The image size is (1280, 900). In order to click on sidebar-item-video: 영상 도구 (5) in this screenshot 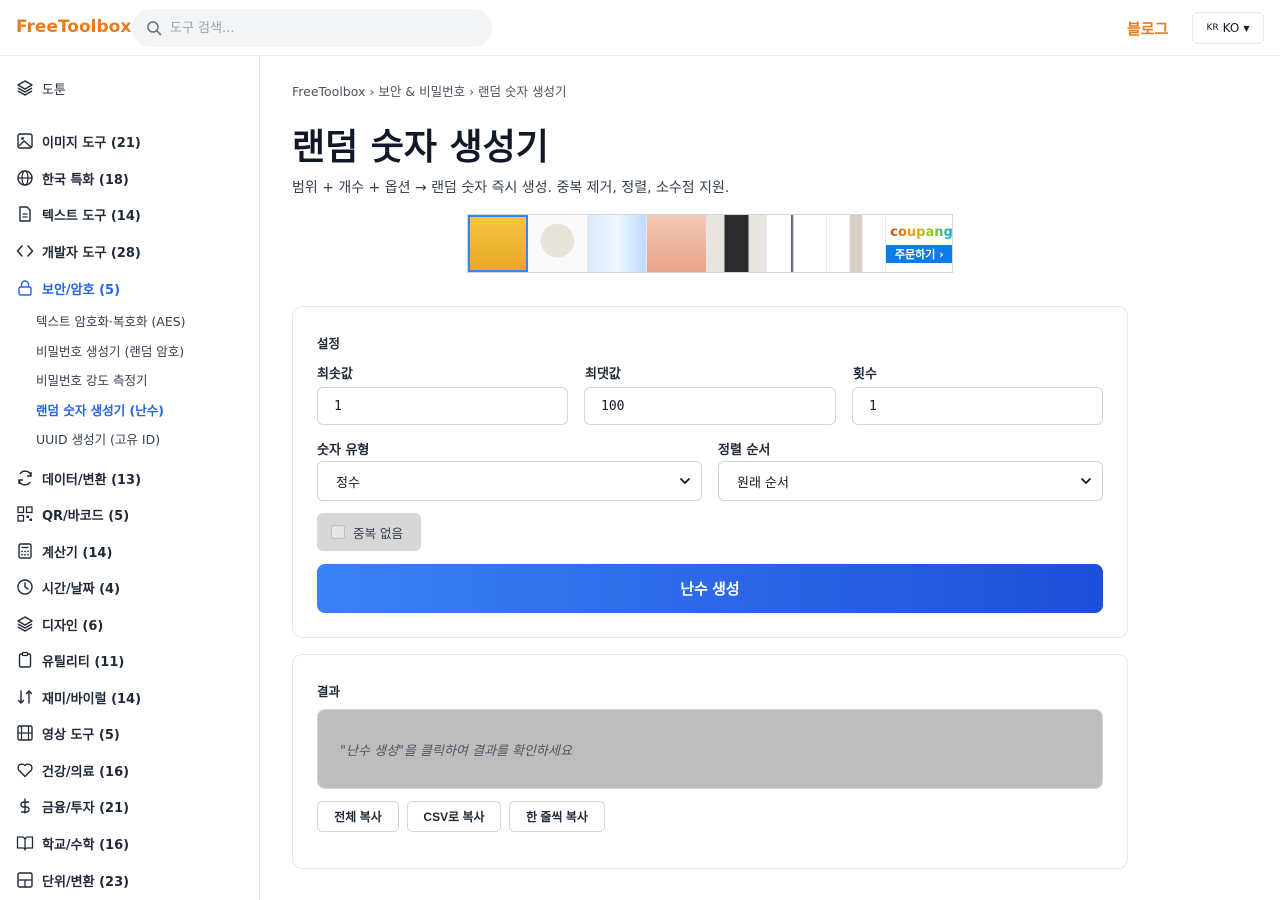, I will do `click(68, 733)`.